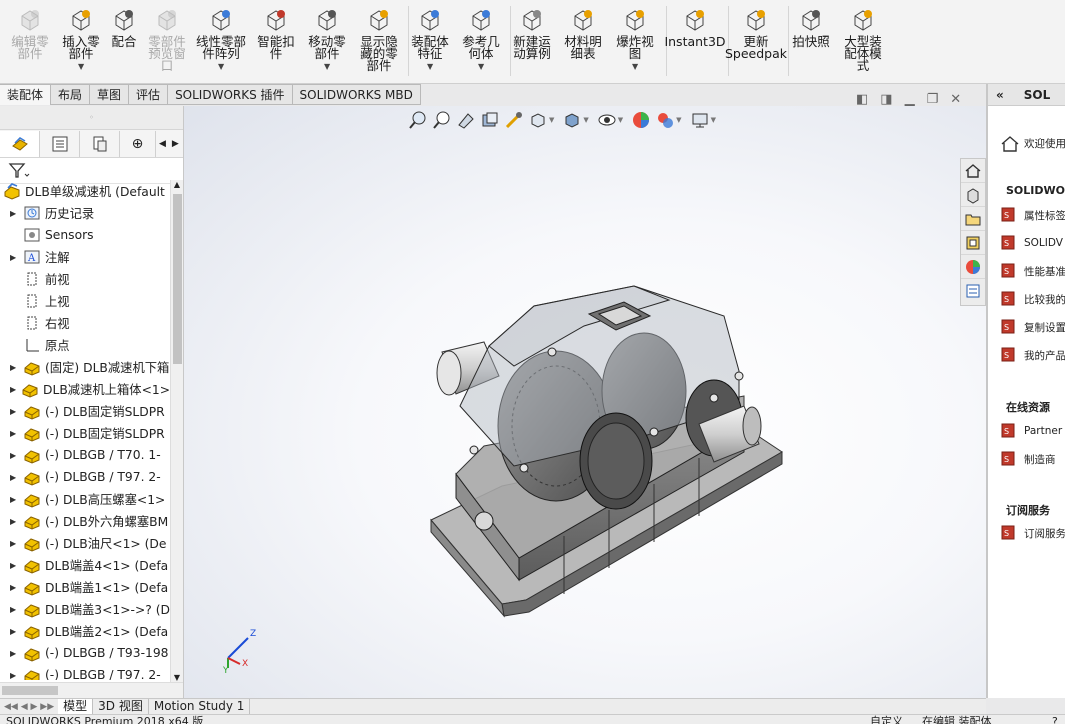 The width and height of the screenshot is (1065, 724). I want to click on zoom-to-area-icon, so click(442, 120).